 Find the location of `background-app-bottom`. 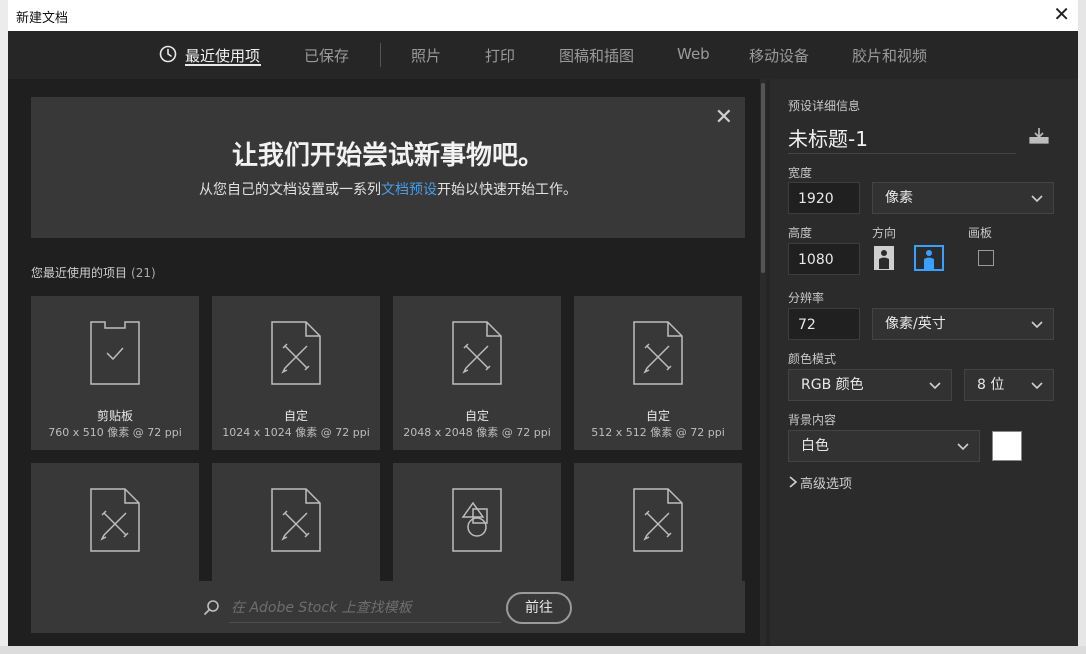

background-app-bottom is located at coordinates (543, 650).